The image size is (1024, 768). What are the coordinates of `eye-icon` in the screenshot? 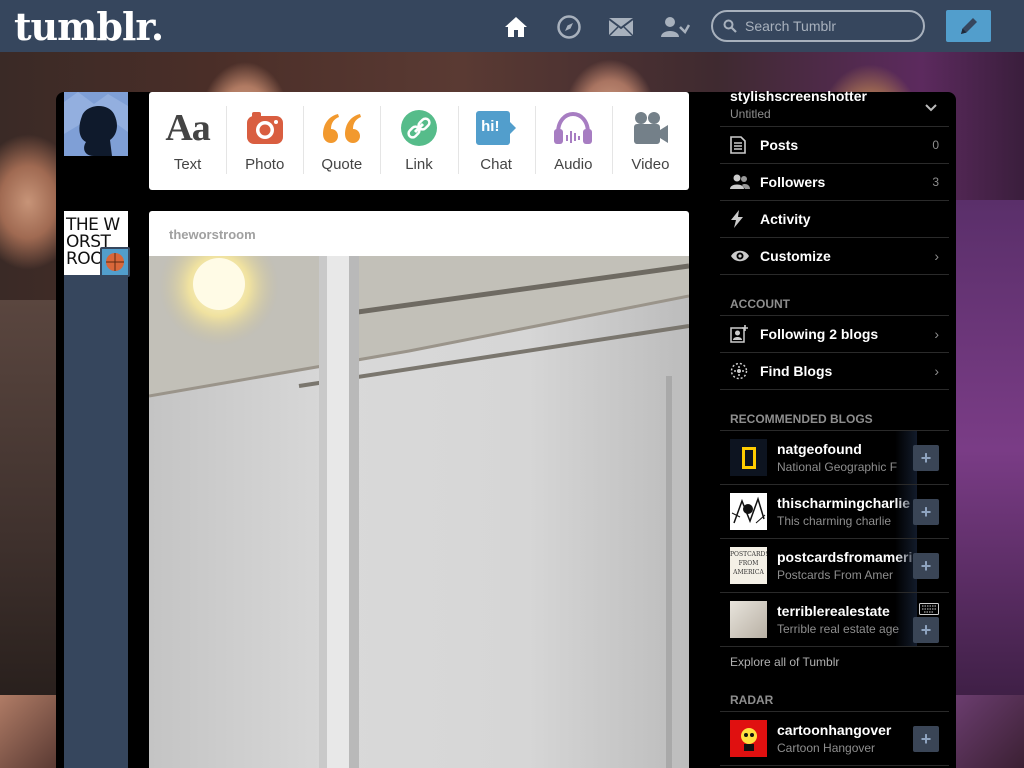 It's located at (740, 256).